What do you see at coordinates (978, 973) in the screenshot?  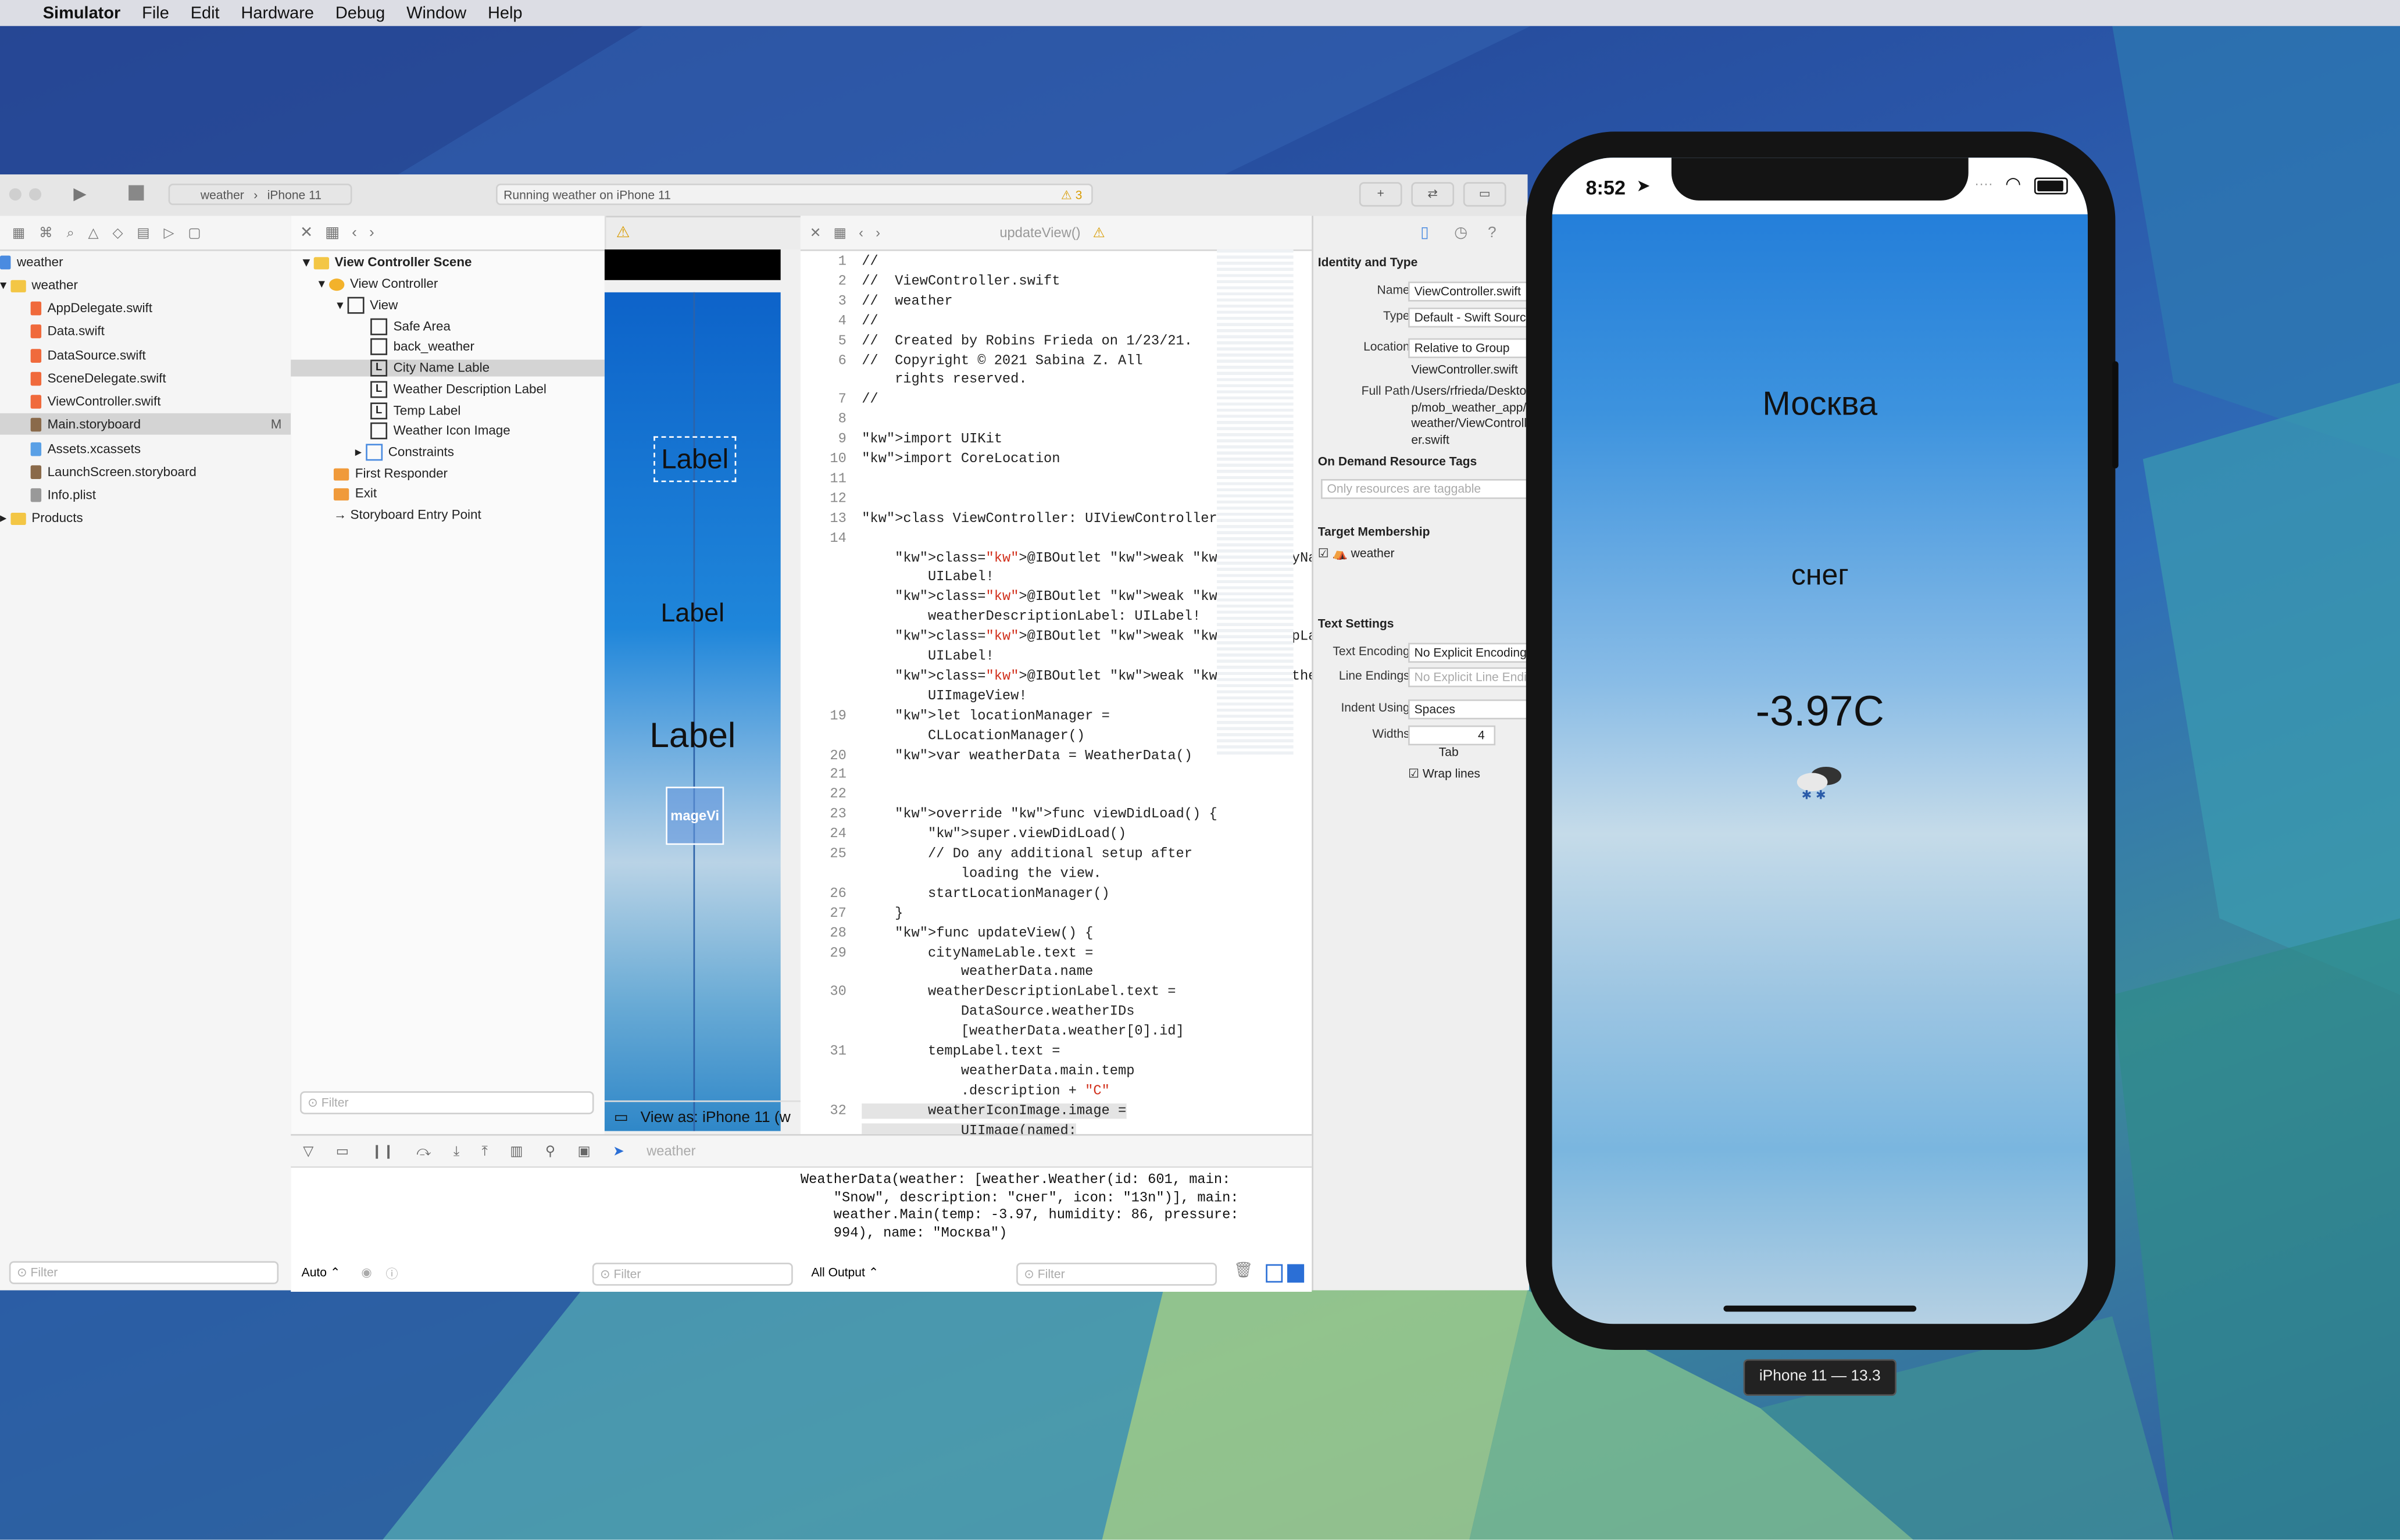 I see `code-line: weatherData.name` at bounding box center [978, 973].